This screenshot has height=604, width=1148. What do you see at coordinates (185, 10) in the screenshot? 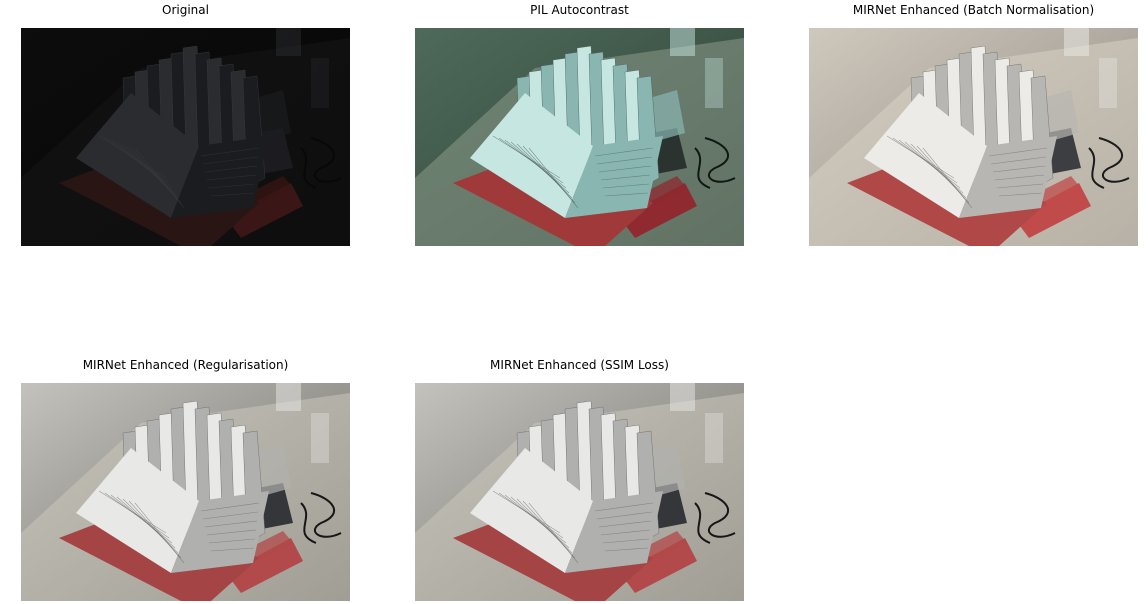
I see `panel-title: Original` at bounding box center [185, 10].